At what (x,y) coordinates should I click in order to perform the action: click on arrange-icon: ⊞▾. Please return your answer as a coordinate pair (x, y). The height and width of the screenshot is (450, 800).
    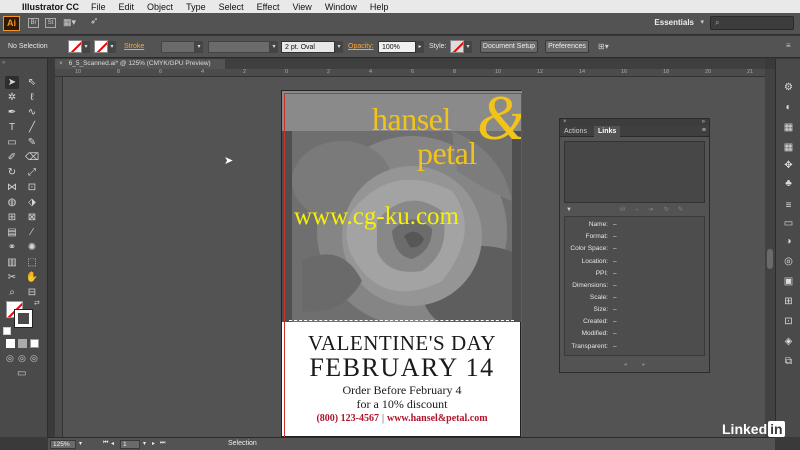
    Looking at the image, I should click on (603, 46).